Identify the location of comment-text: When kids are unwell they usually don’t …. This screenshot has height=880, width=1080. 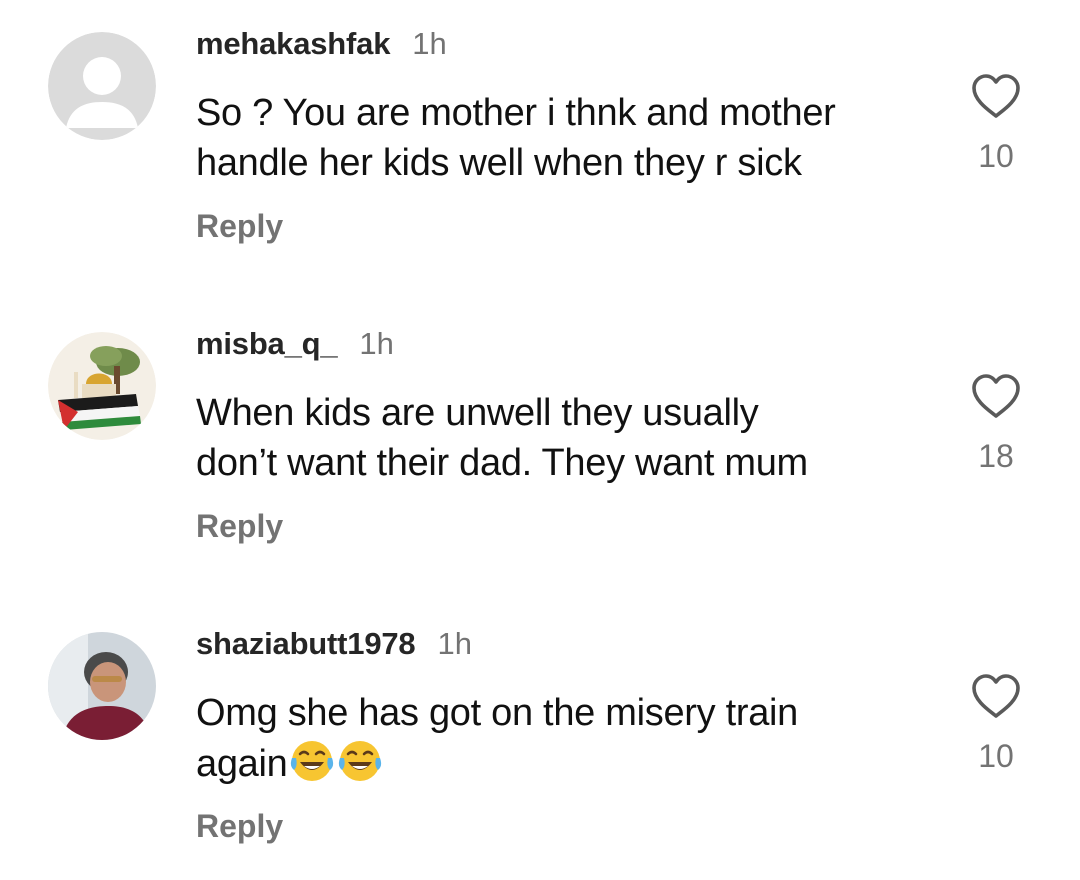
(502, 438).